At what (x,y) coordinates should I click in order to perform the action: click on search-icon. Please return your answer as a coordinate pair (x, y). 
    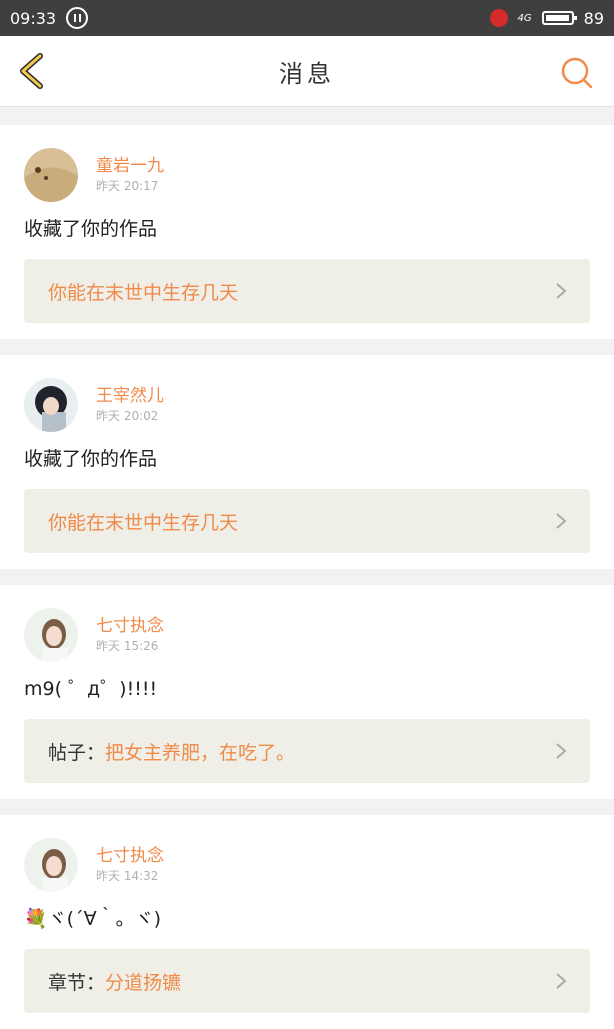
    Looking at the image, I should click on (577, 73).